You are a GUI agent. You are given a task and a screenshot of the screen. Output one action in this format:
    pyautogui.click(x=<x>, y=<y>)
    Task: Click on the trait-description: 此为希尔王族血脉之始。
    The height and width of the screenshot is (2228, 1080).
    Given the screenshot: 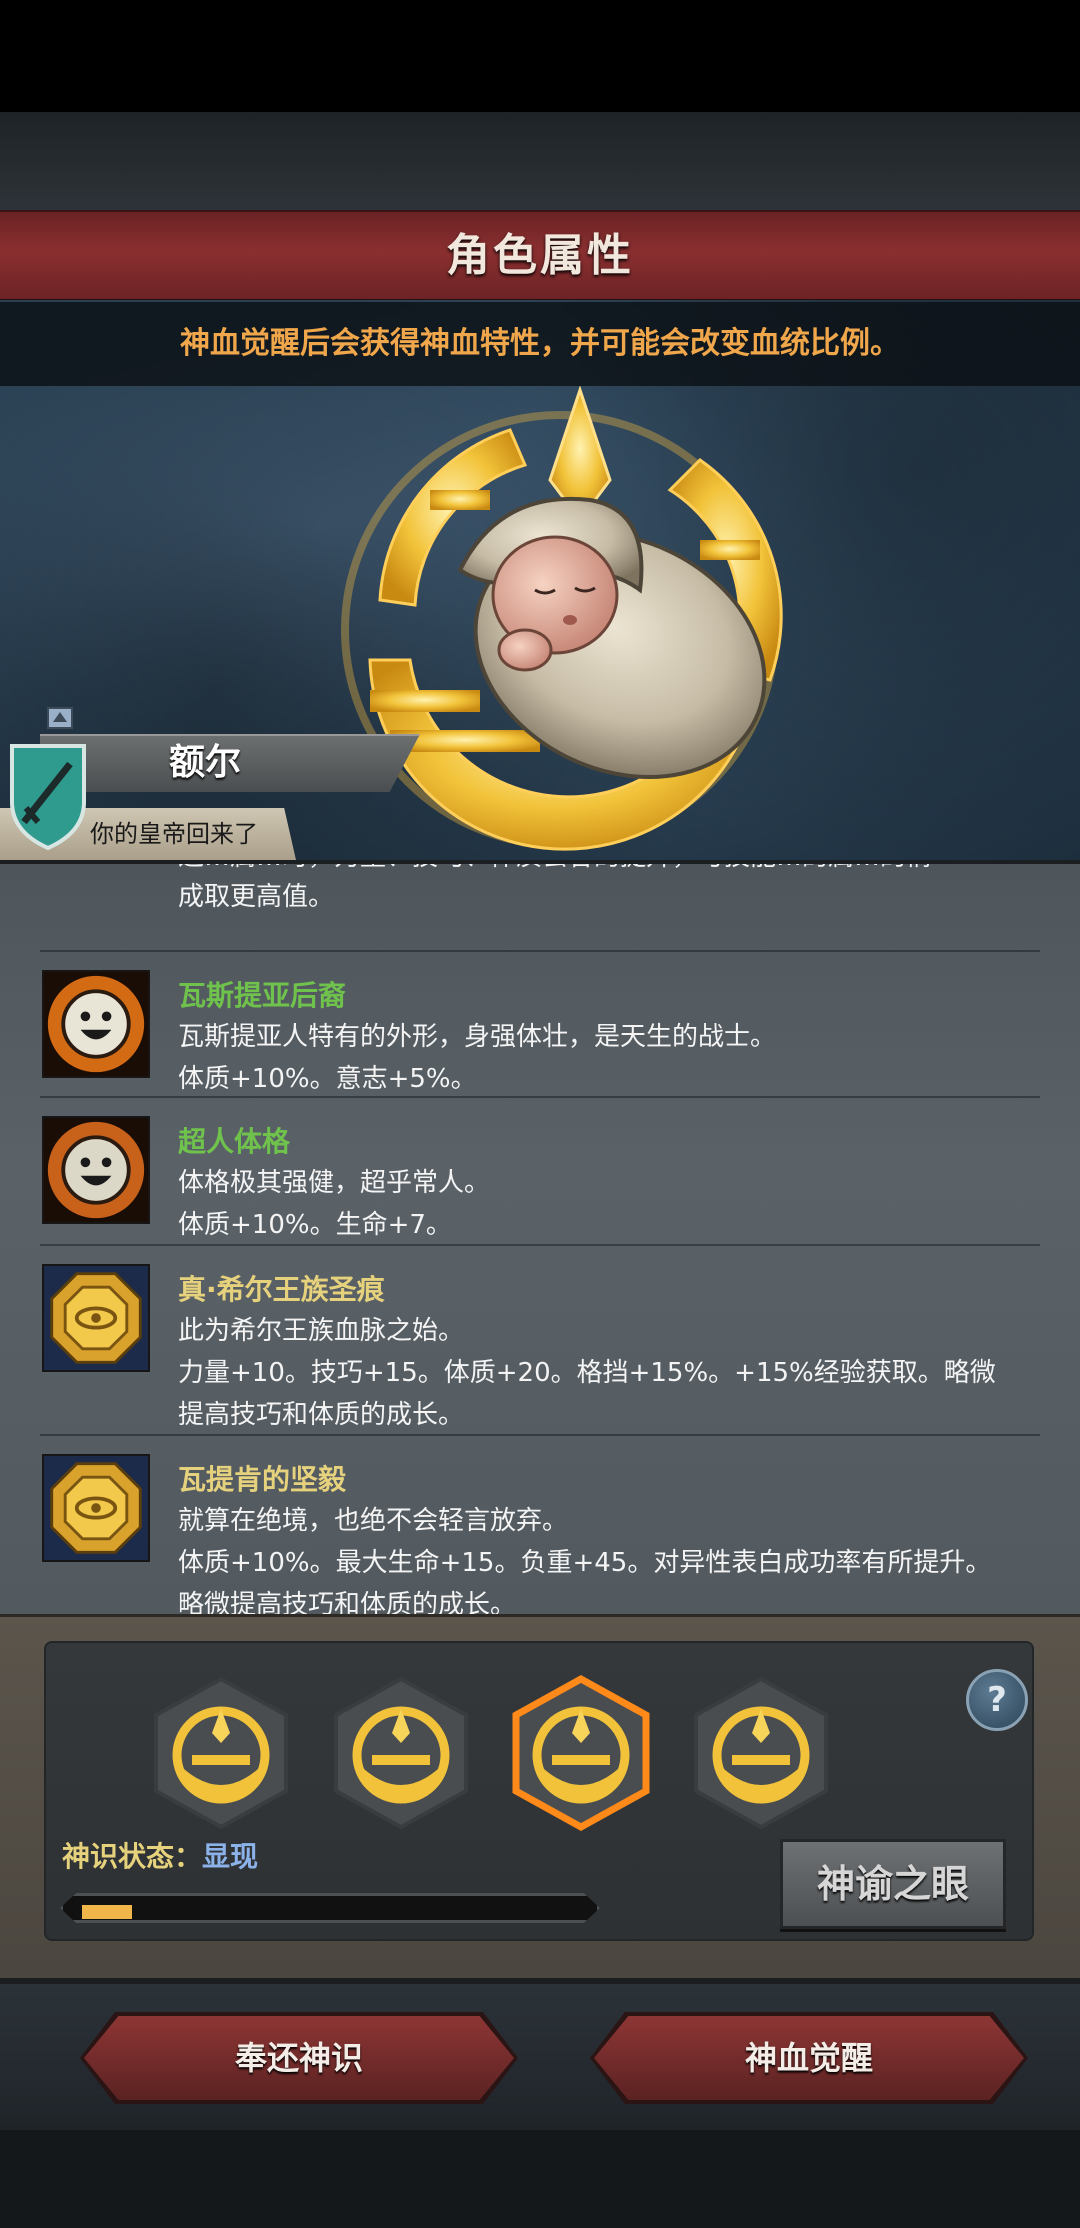 What is the action you would take?
    pyautogui.click(x=321, y=1331)
    